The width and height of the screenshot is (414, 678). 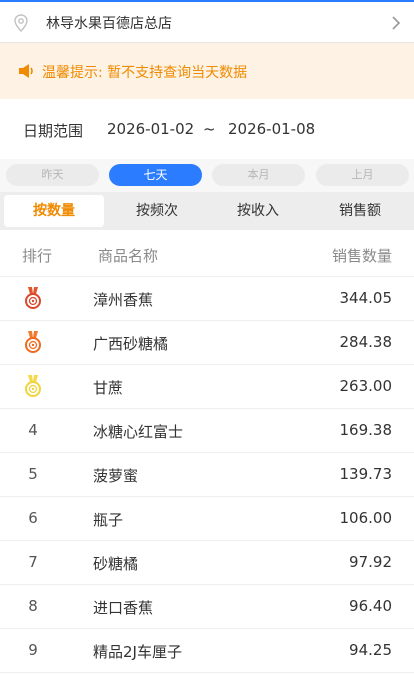 I want to click on sort-tabs: 按数量 按频次 按收入 销售额, so click(x=207, y=211).